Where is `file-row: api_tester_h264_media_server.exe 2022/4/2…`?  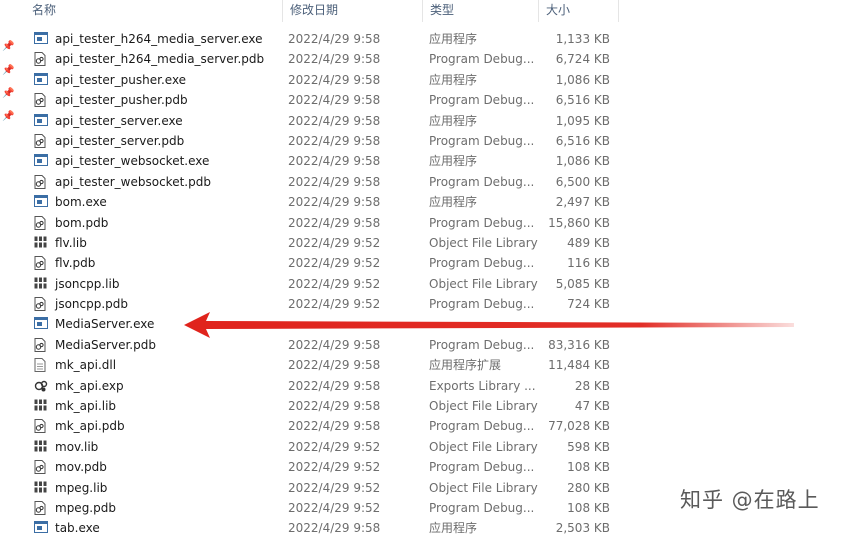
file-row: api_tester_h264_media_server.exe 2022/4/2… is located at coordinates (334, 39).